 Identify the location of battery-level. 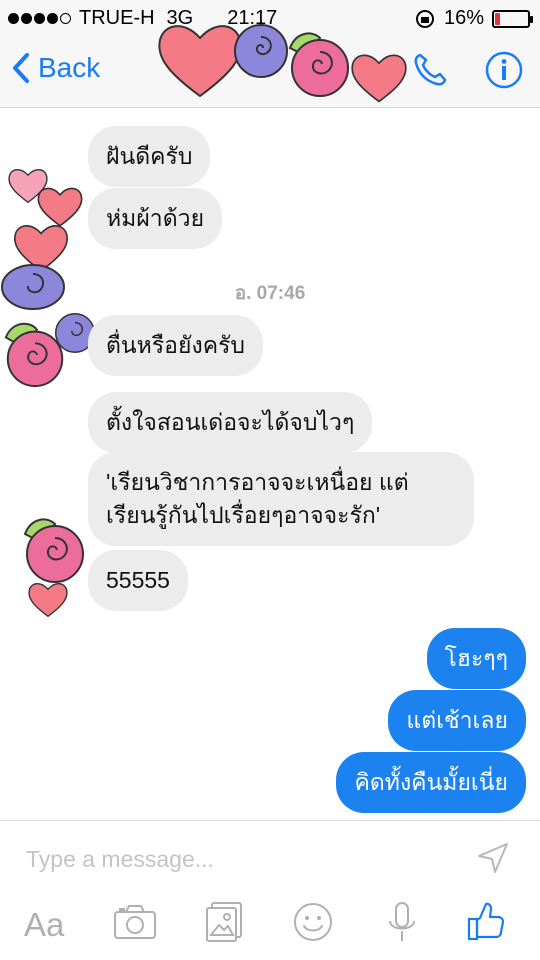
(498, 18).